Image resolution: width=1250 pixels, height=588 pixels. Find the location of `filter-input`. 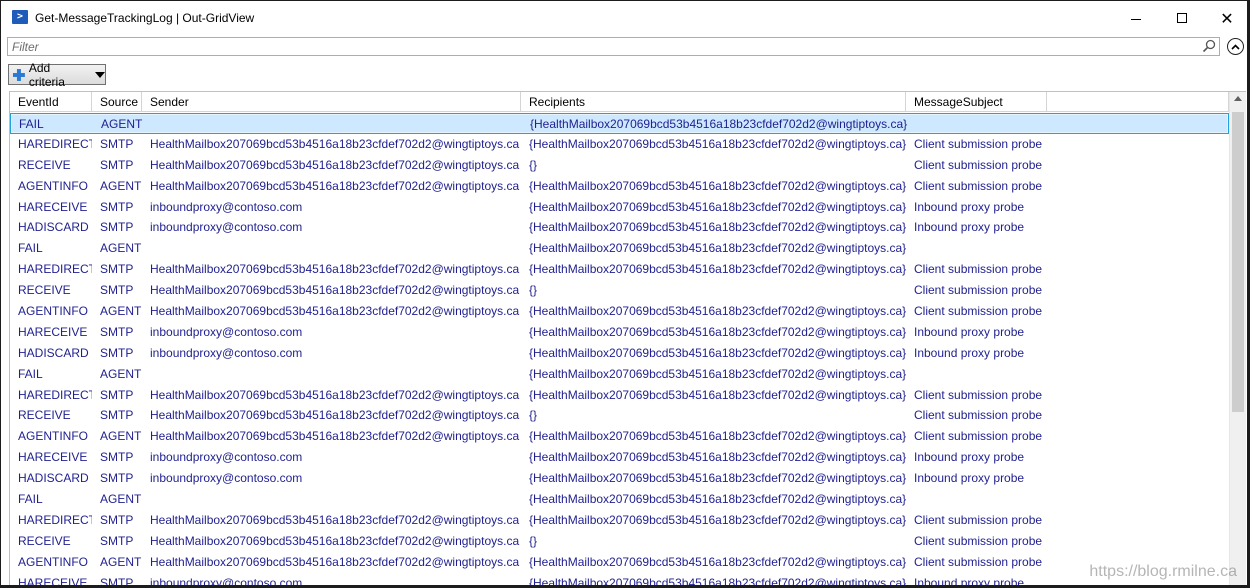

filter-input is located at coordinates (600, 46).